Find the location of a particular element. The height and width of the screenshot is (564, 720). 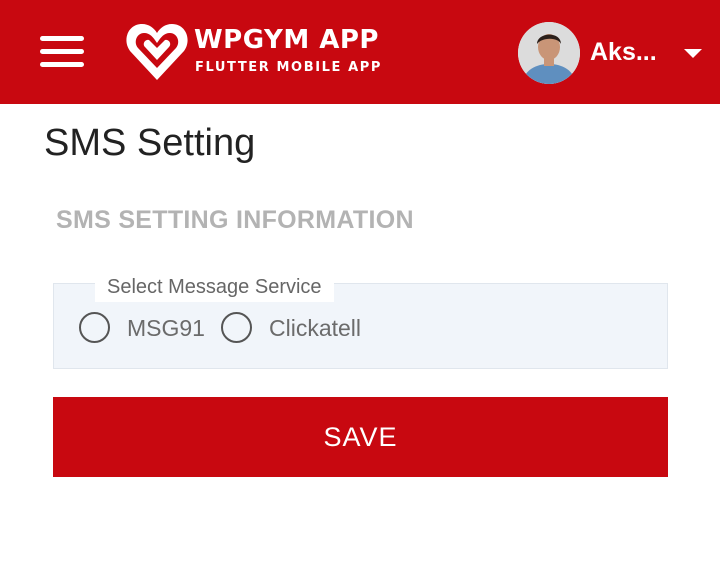

brand-subtitle: FLUTTER MOBILE APP is located at coordinates (289, 67).